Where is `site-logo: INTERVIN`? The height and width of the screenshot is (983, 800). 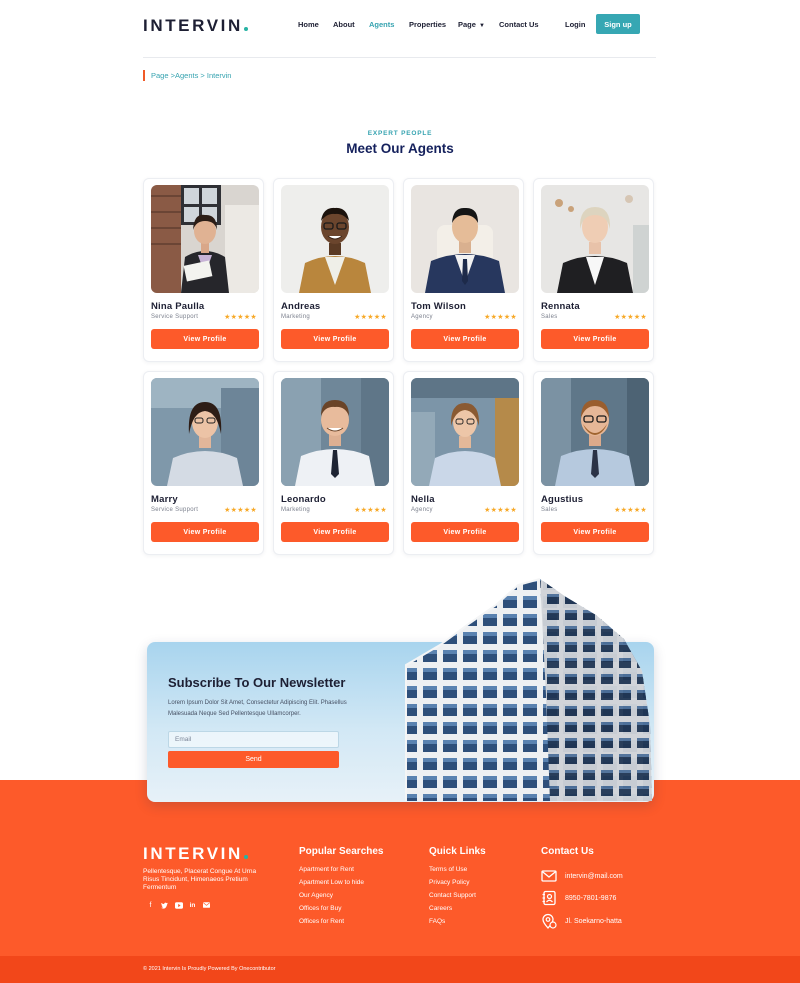
site-logo: INTERVIN is located at coordinates (195, 26).